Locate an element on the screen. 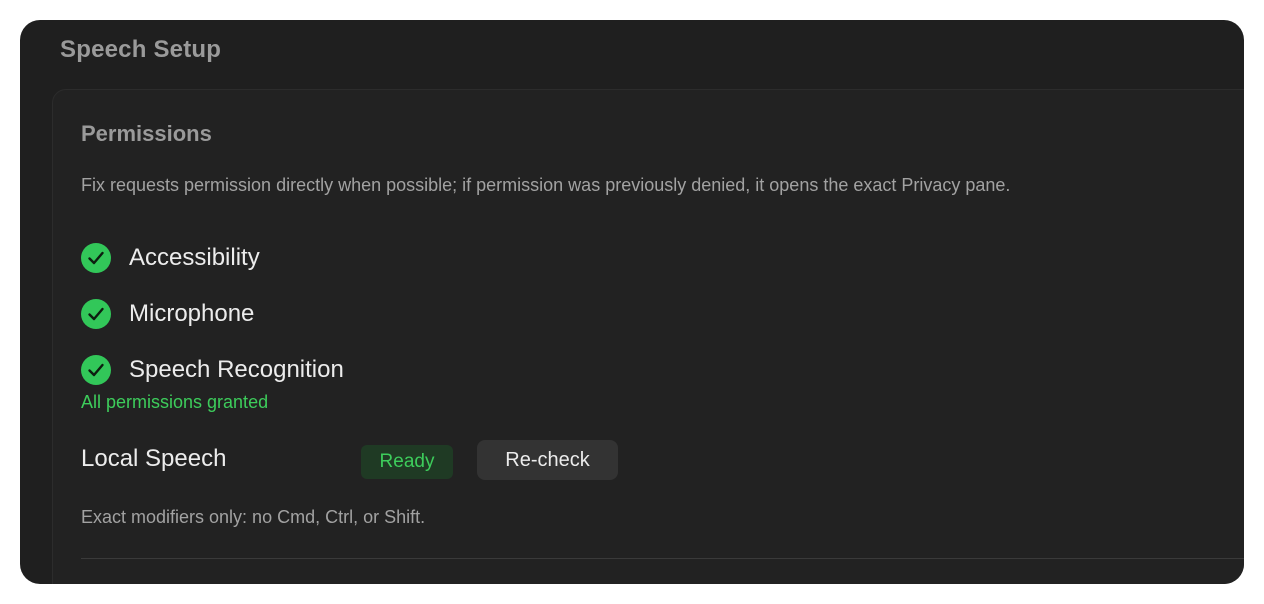 This screenshot has height=604, width=1264. permission-row-microphone: Microphone is located at coordinates (167, 314).